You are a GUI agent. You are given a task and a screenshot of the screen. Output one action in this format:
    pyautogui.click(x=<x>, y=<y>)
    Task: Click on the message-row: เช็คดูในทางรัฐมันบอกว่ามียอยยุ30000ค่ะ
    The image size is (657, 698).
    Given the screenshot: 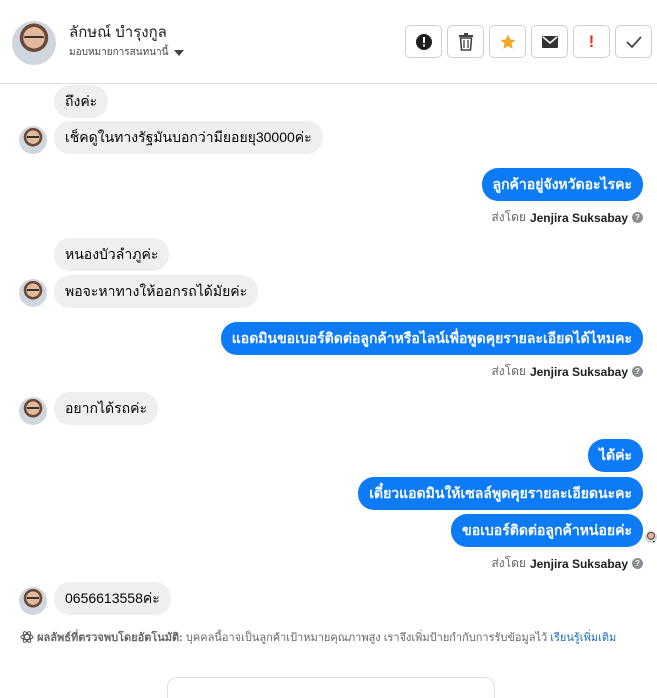 What is the action you would take?
    pyautogui.click(x=188, y=137)
    